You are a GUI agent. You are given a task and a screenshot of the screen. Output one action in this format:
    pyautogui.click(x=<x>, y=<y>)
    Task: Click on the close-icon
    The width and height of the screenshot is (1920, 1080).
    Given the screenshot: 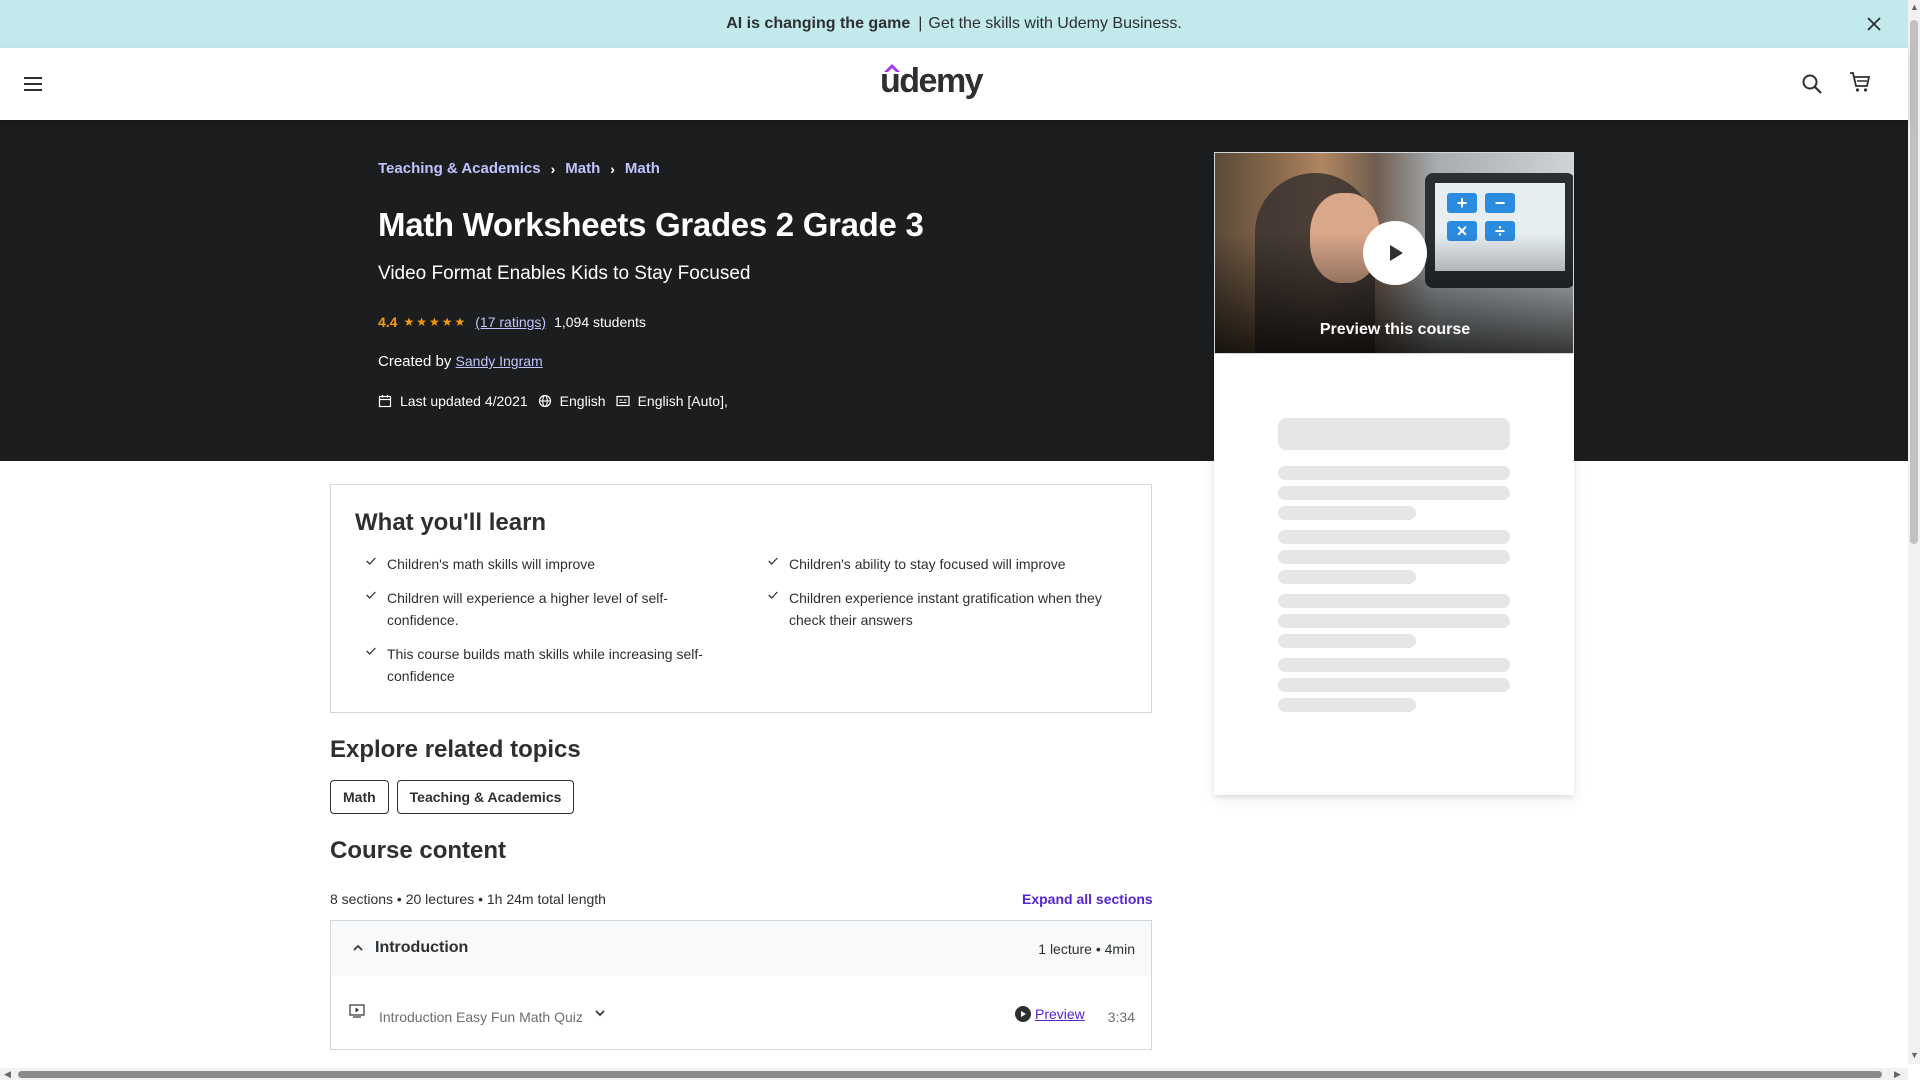 What is the action you would take?
    pyautogui.click(x=1874, y=24)
    